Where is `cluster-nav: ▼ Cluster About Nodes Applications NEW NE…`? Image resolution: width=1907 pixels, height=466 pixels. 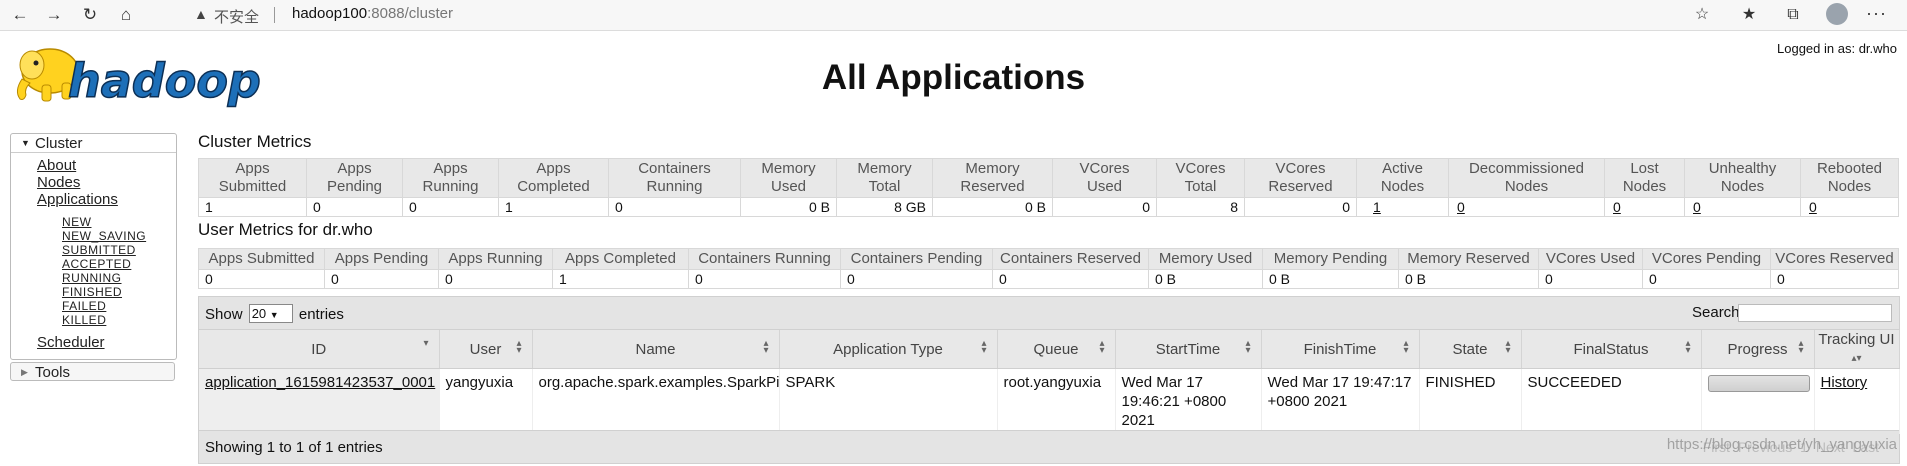 cluster-nav: ▼ Cluster About Nodes Applications NEW NE… is located at coordinates (93, 246).